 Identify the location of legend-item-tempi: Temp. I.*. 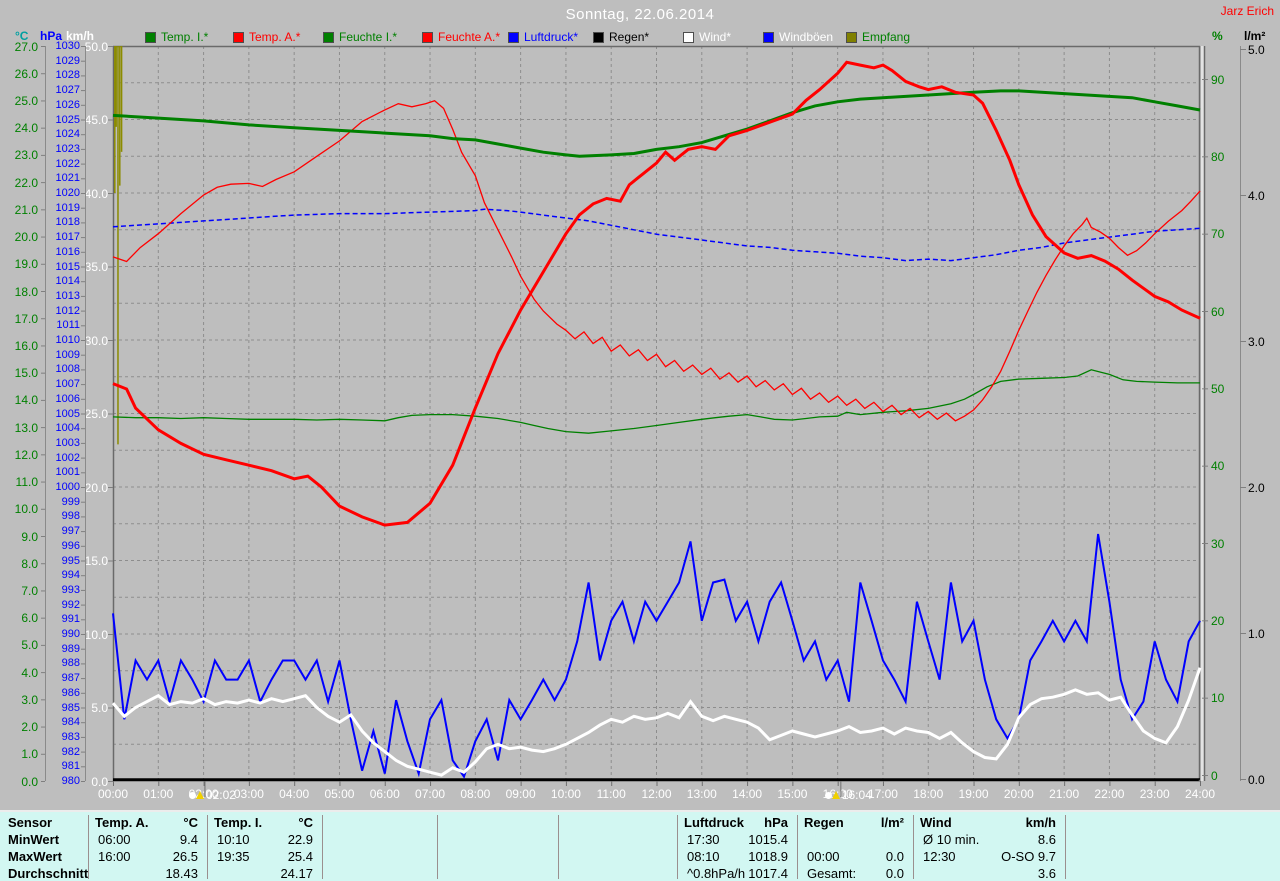
(176, 37).